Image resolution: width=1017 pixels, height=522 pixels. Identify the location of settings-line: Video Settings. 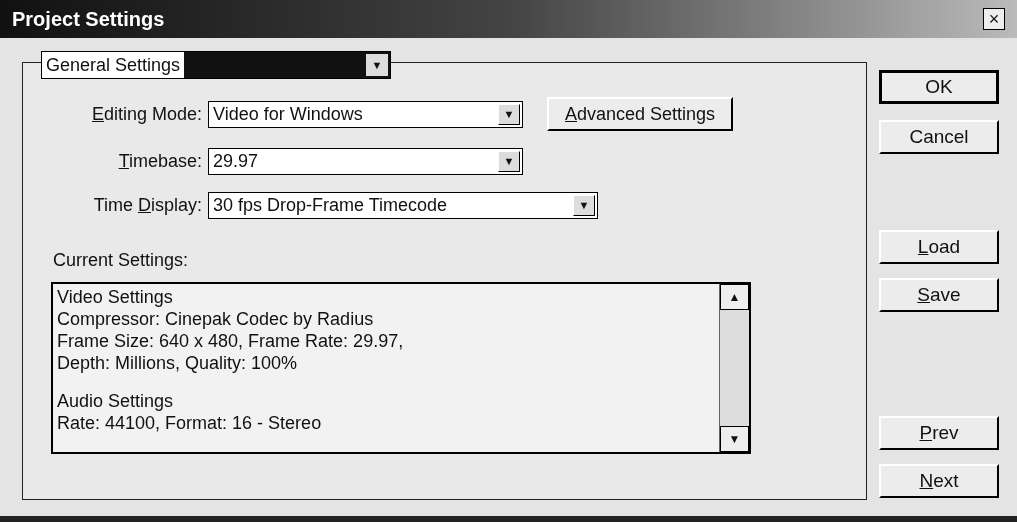
(115, 297).